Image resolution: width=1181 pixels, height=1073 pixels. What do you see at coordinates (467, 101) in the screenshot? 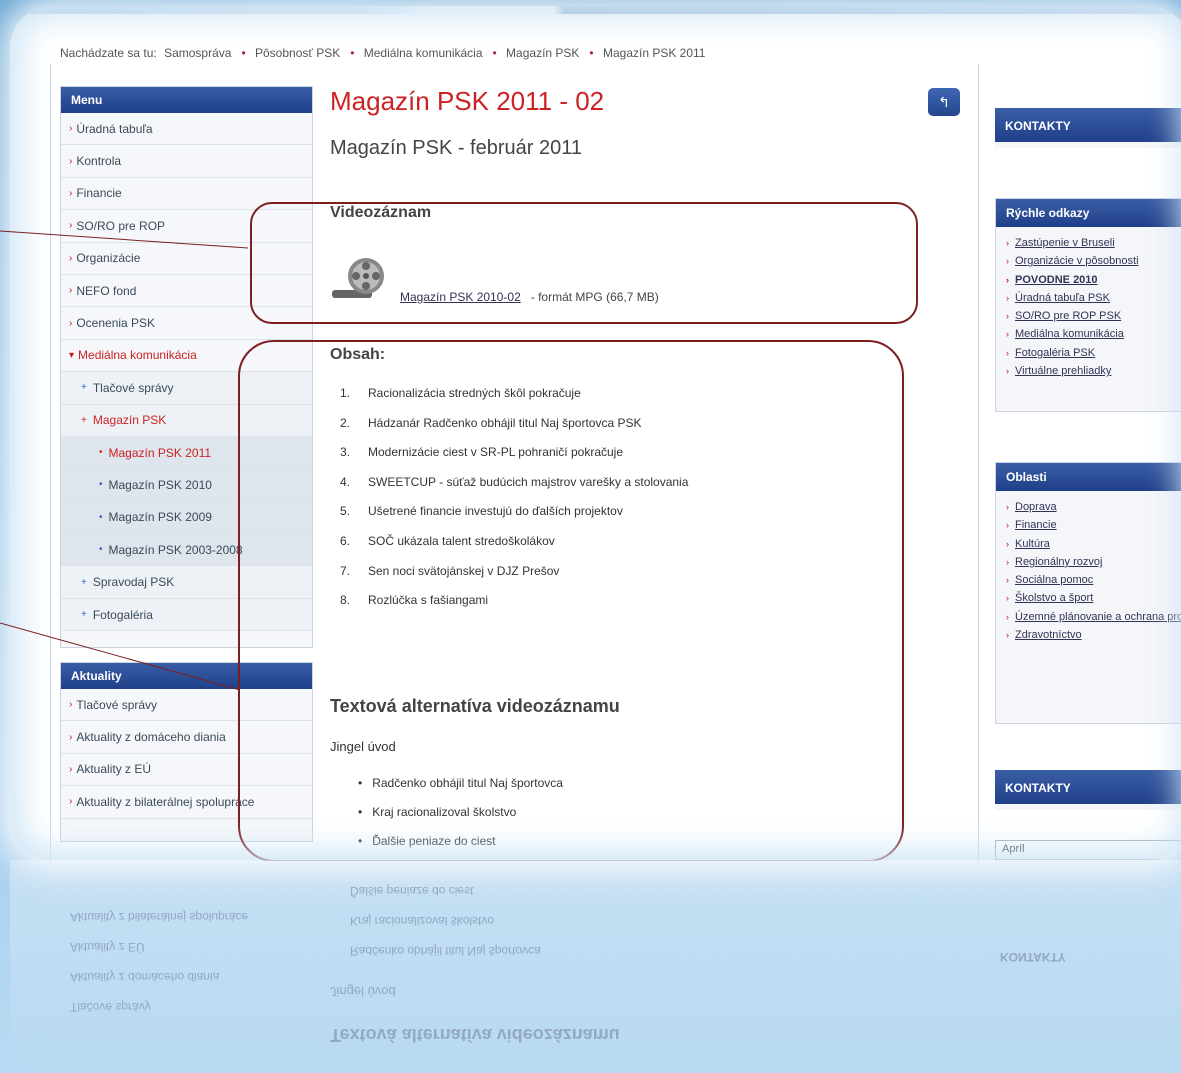
I see `page-title: Magazín PSK 2011 - 02` at bounding box center [467, 101].